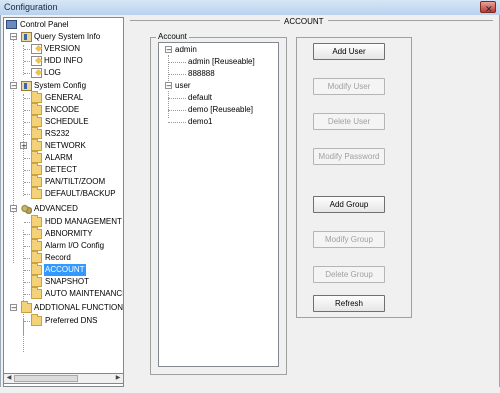  What do you see at coordinates (349, 204) in the screenshot?
I see `add-group-button: Add Group` at bounding box center [349, 204].